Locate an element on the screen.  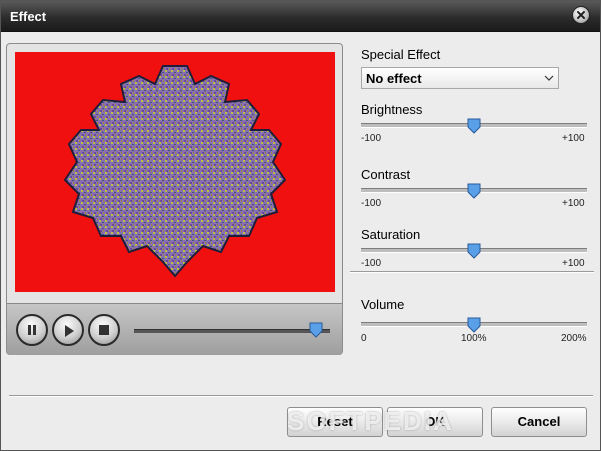
play-icon is located at coordinates (69, 331).